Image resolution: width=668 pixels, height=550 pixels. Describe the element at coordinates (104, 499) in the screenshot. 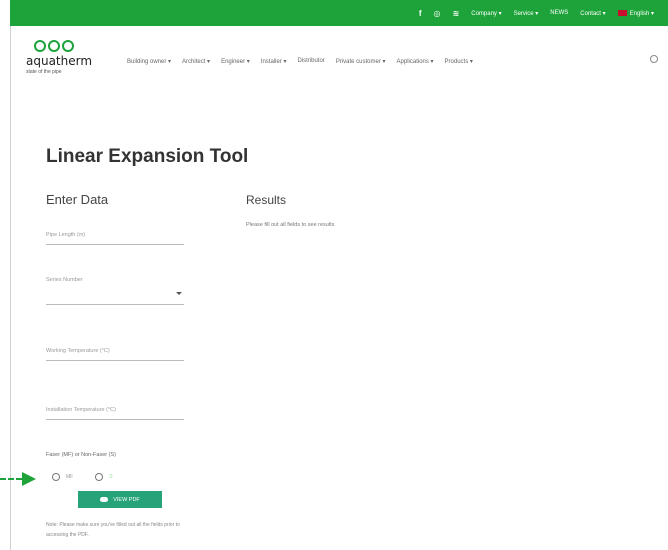

I see `cloud-download-icon` at that location.